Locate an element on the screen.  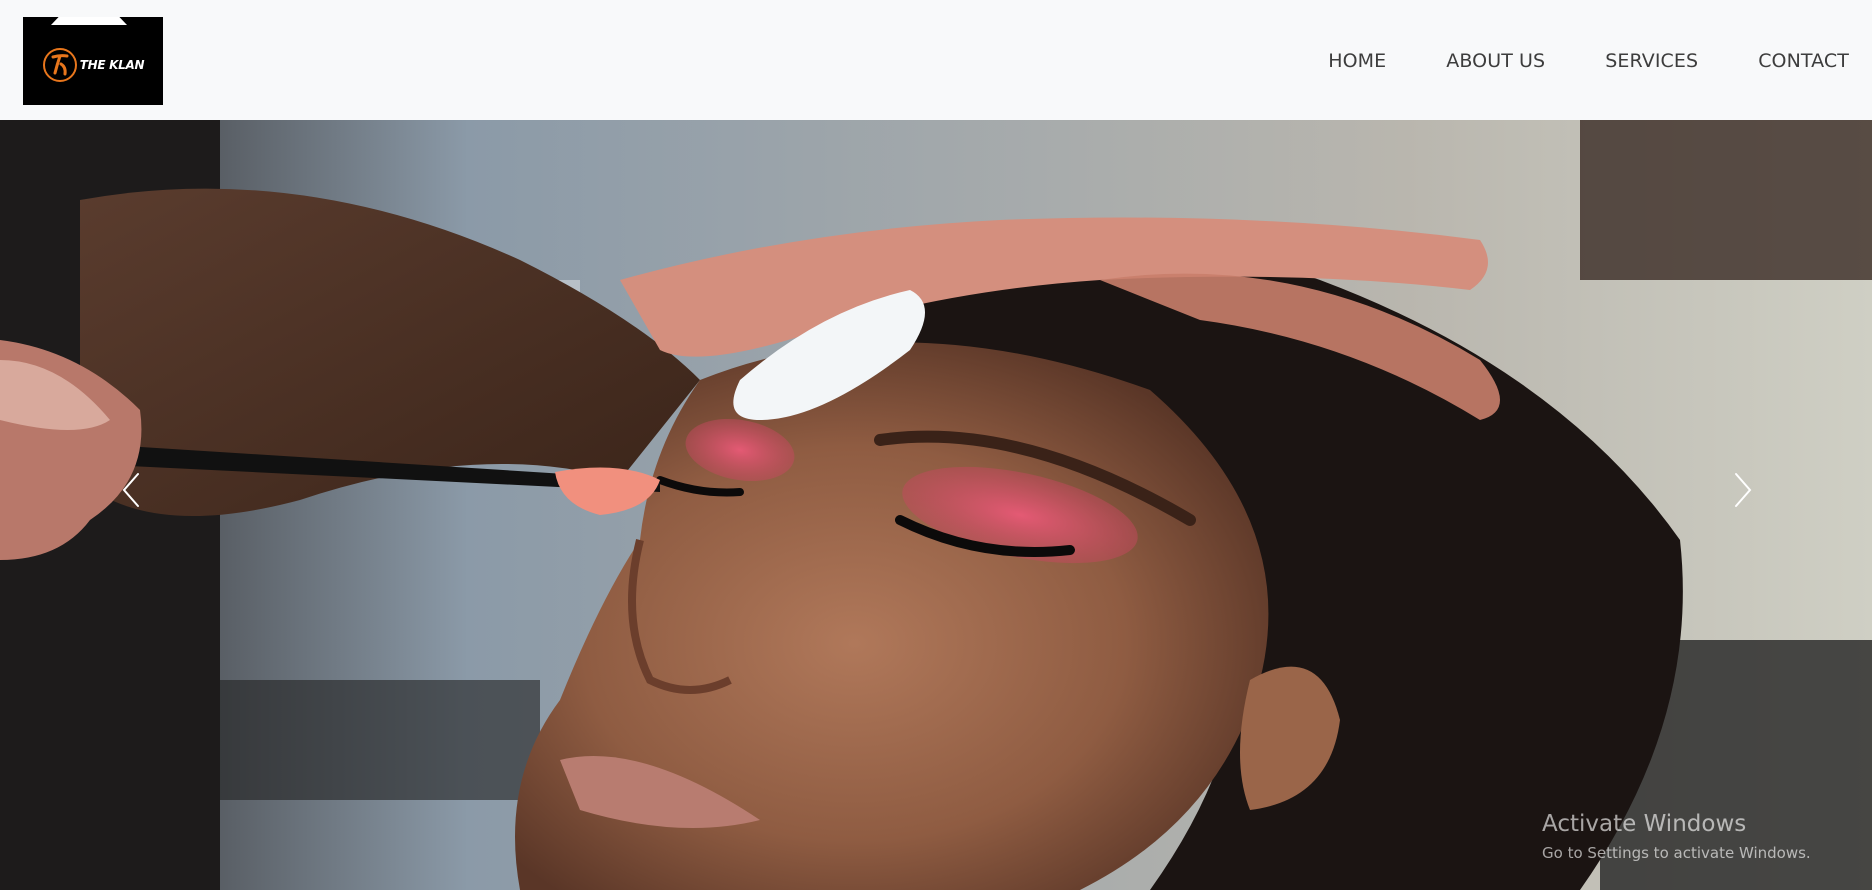
brand-logo: THE KLAN is located at coordinates (93, 61).